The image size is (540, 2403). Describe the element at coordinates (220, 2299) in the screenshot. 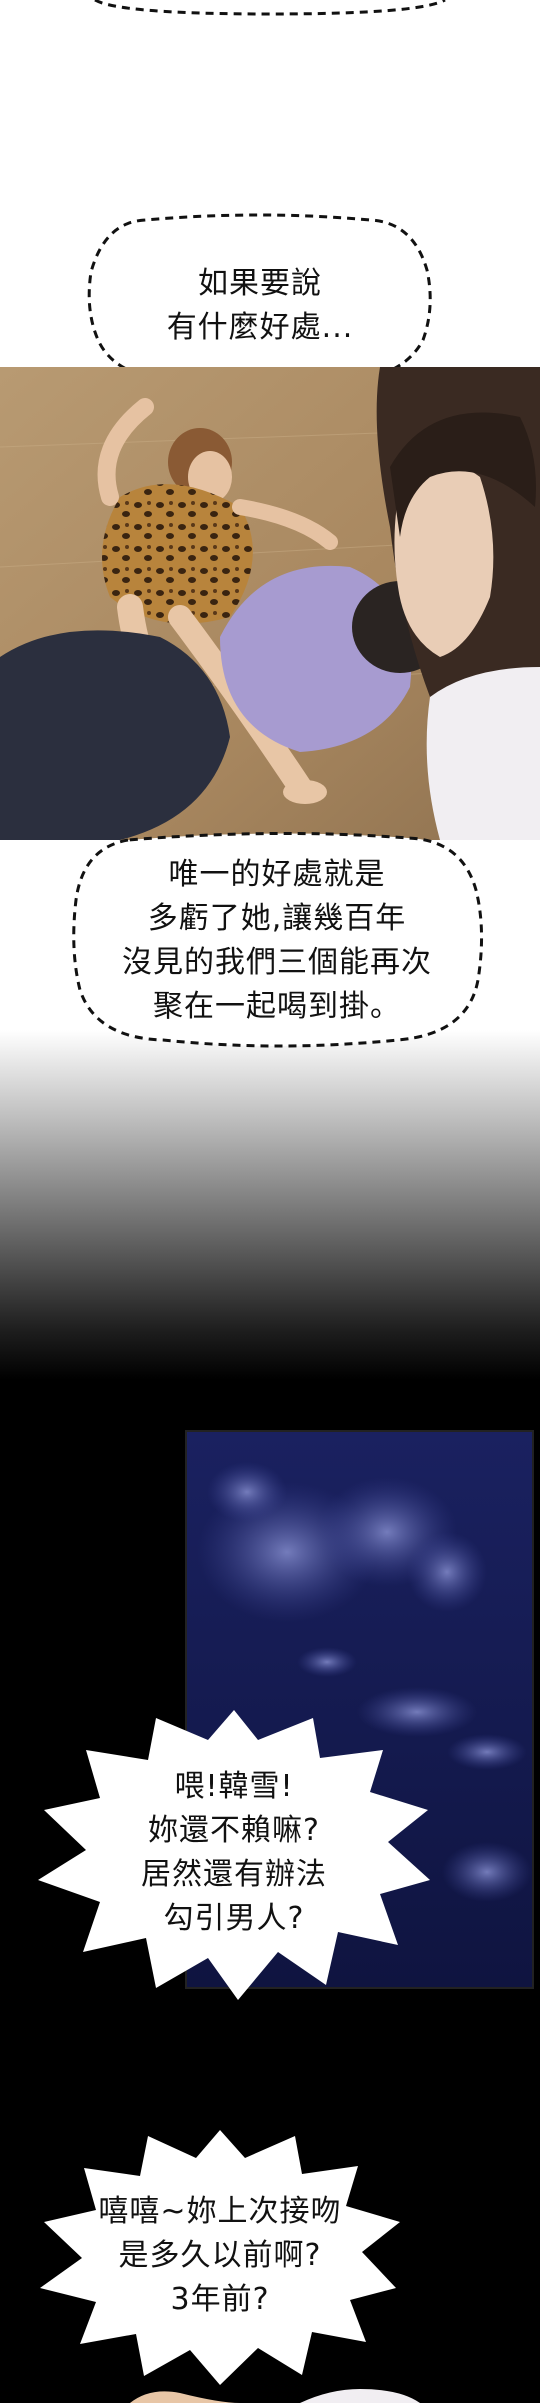

I see `bubble-4-line-3: 3年前?` at that location.